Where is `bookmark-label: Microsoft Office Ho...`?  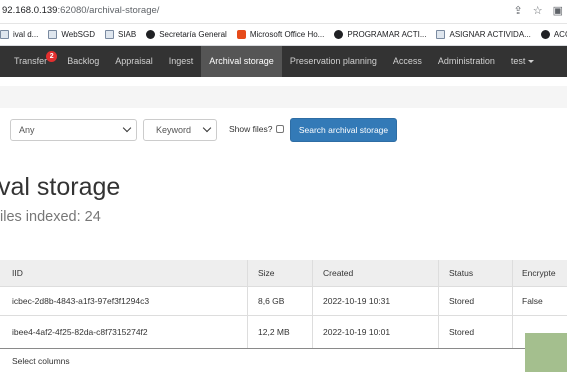 bookmark-label: Microsoft Office Ho... is located at coordinates (287, 34).